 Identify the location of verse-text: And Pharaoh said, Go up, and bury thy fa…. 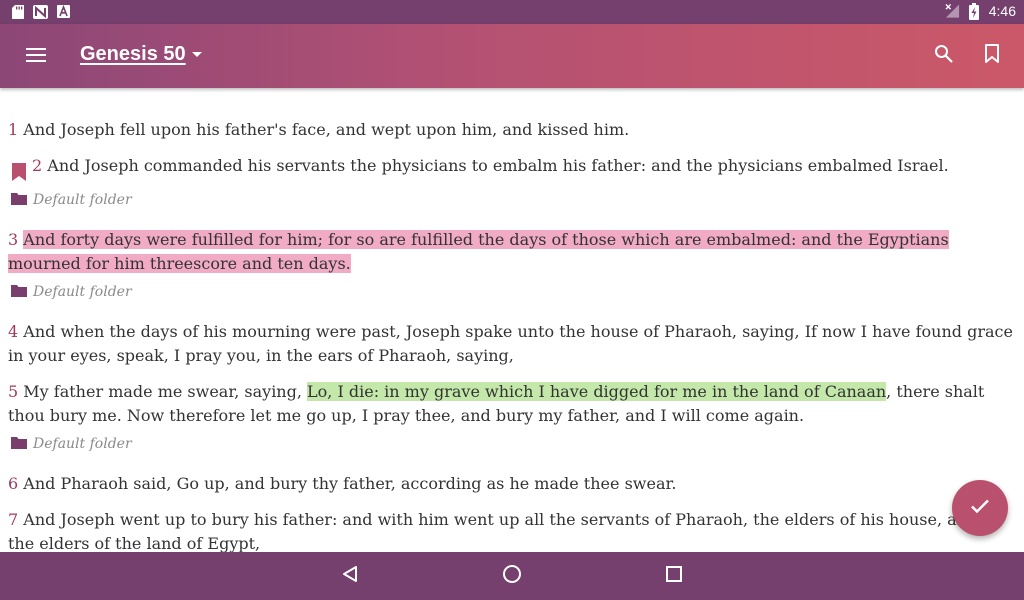
(350, 483).